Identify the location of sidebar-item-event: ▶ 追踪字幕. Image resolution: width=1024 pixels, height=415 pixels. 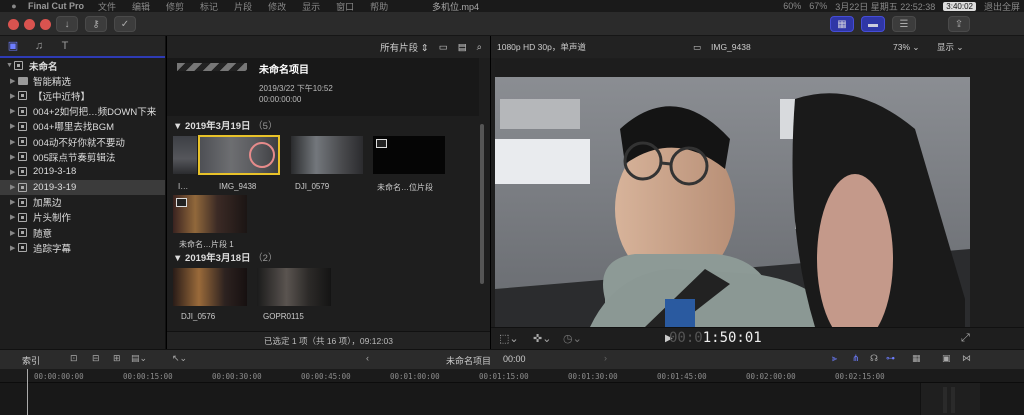
(82, 247).